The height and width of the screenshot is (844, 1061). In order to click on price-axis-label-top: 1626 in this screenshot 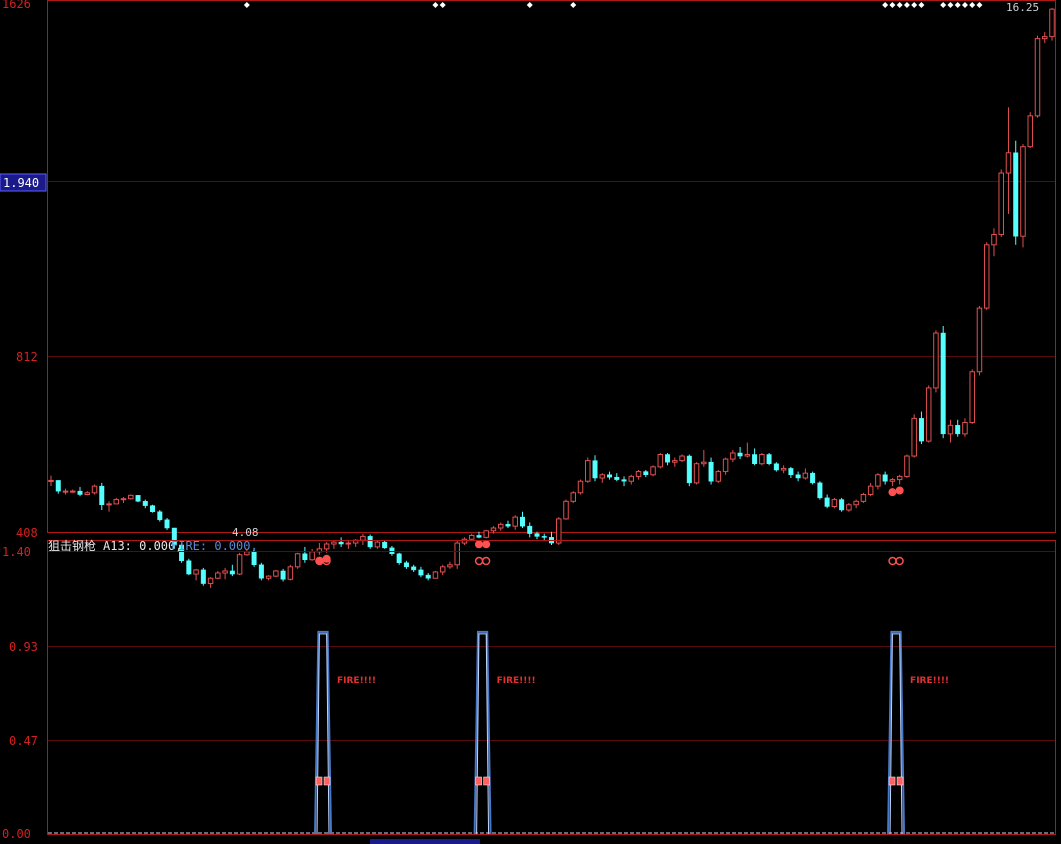, I will do `click(16, 5)`.